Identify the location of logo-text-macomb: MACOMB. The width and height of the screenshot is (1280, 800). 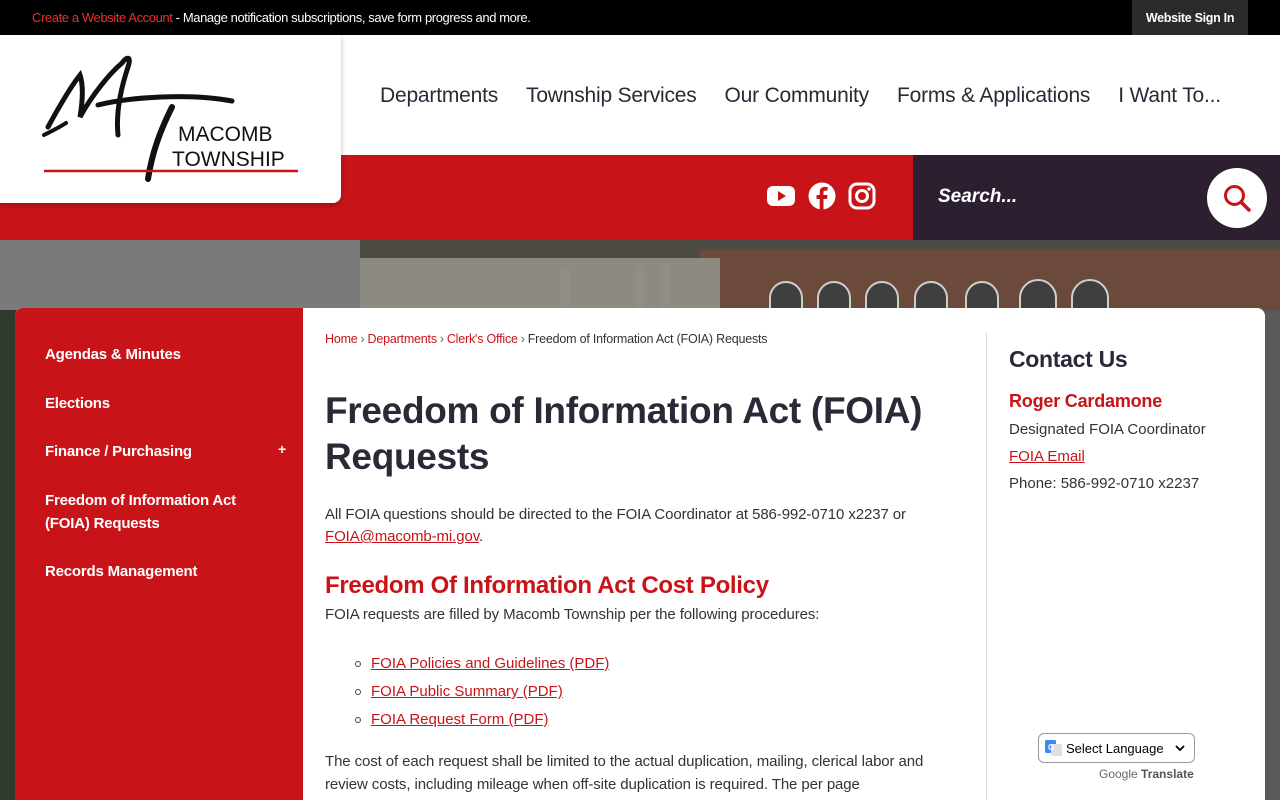
(225, 134).